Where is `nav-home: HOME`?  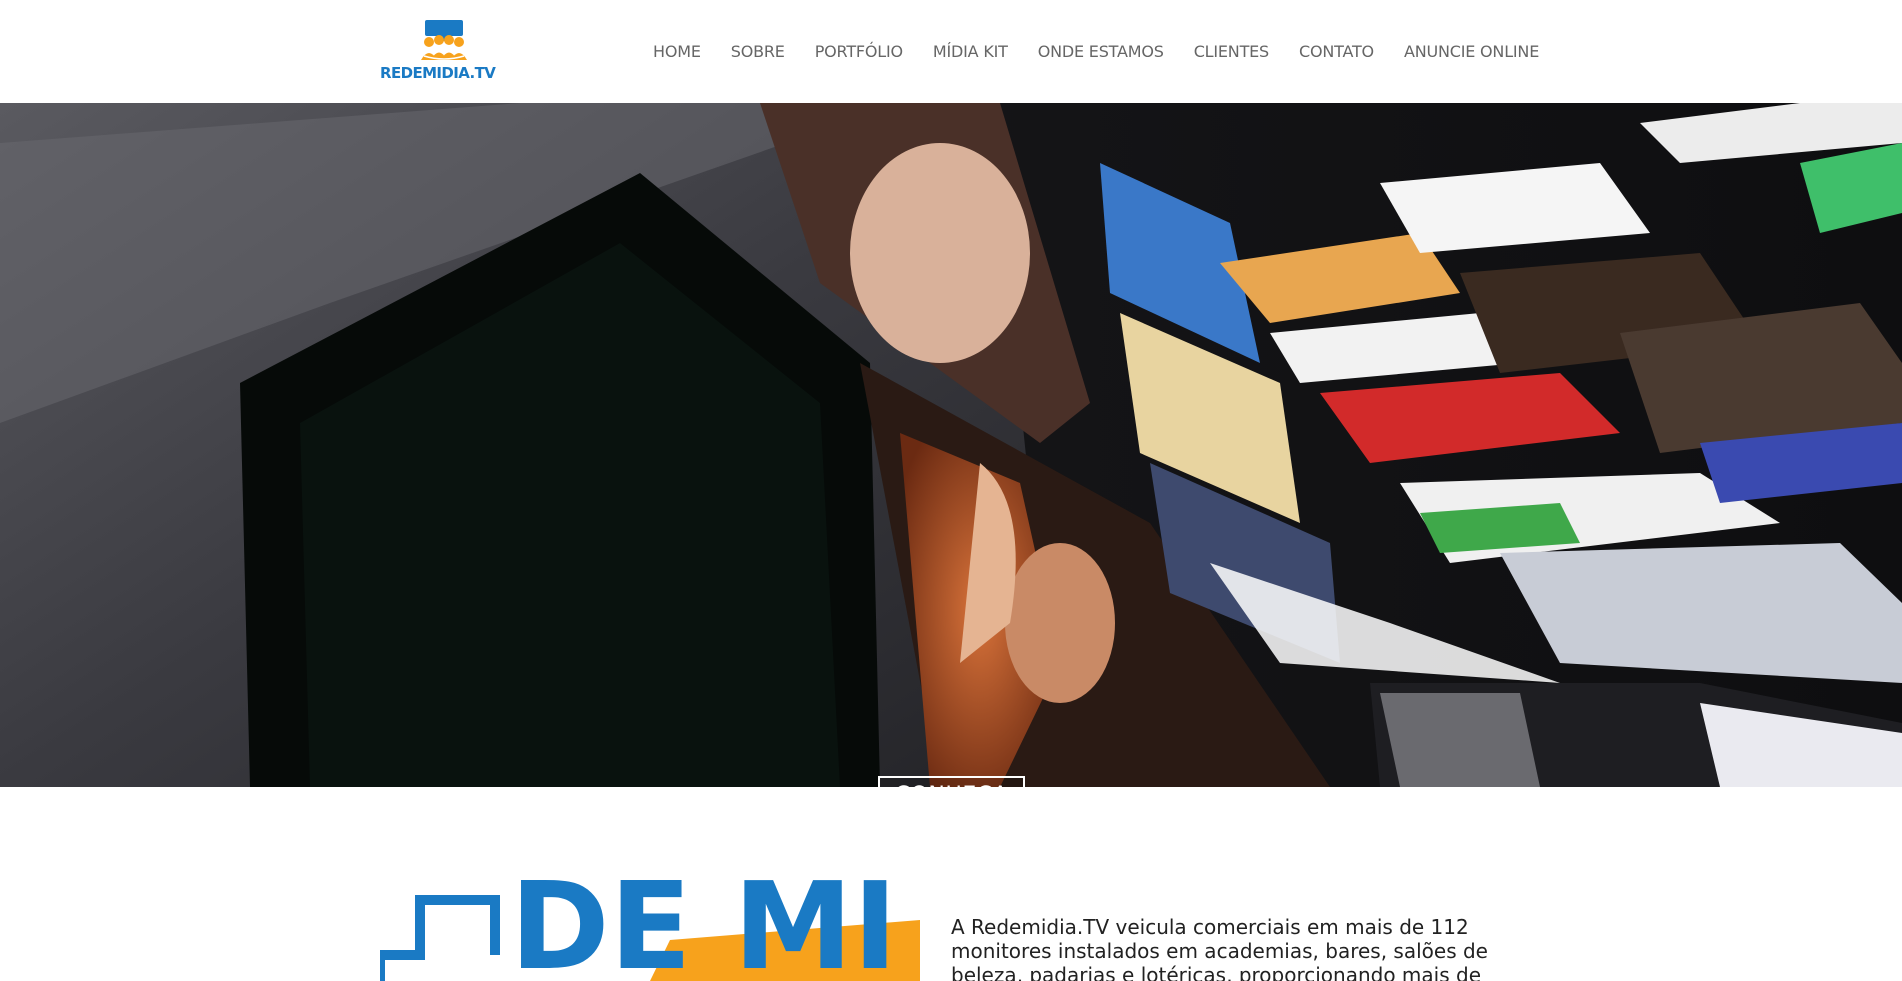 nav-home: HOME is located at coordinates (677, 51).